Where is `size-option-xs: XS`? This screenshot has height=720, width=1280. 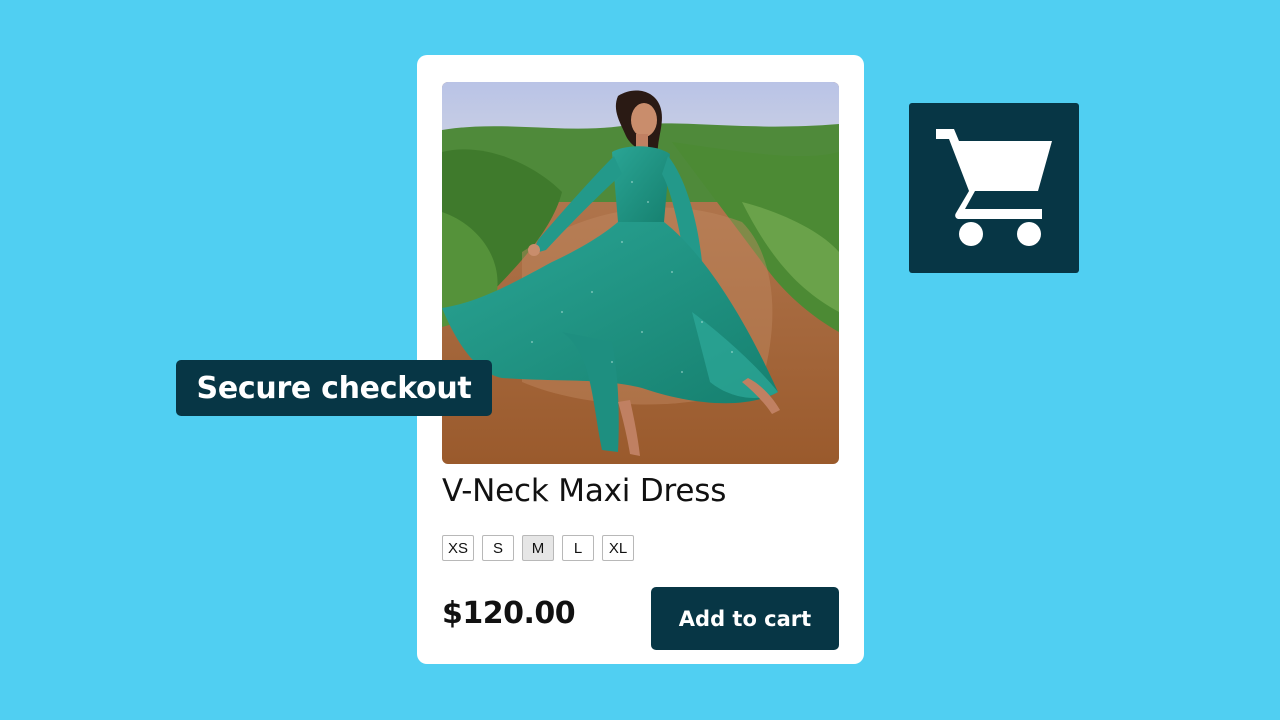 size-option-xs: XS is located at coordinates (458, 548).